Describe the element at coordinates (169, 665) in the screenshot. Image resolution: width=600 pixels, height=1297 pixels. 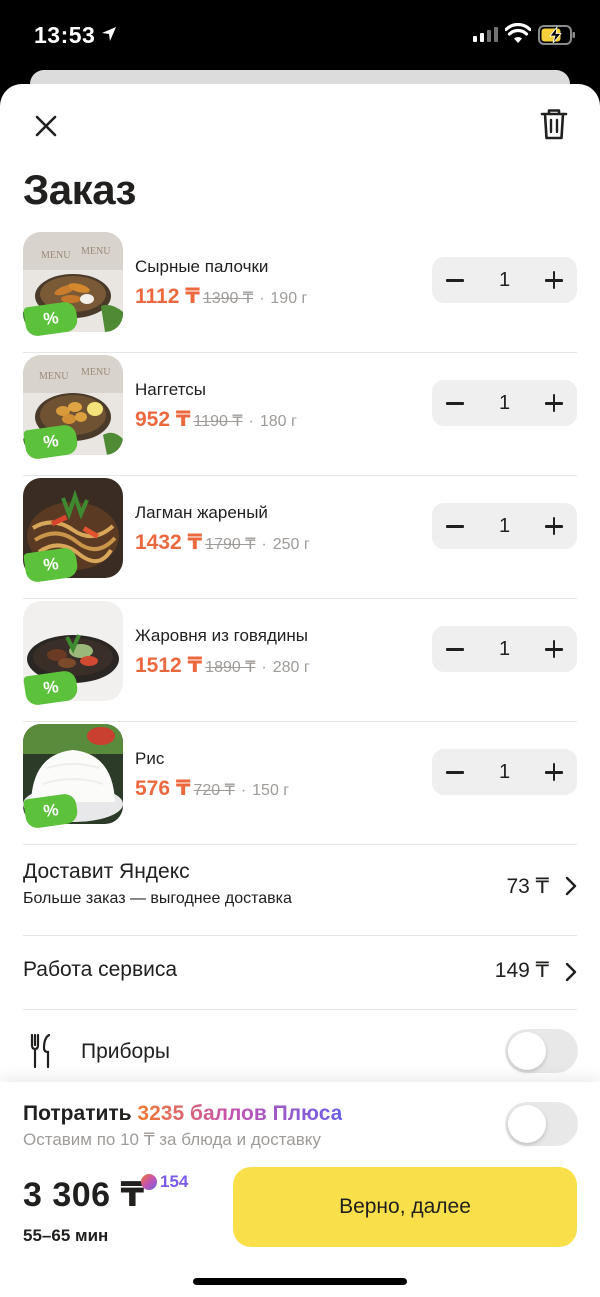
I see `item-price: 1512 ₸` at that location.